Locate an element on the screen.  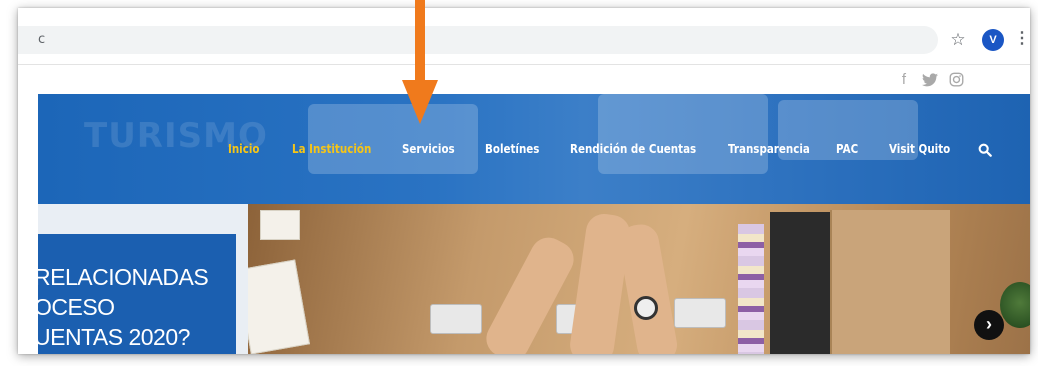
browser-menu-icon: ⋮ is located at coordinates (1022, 39).